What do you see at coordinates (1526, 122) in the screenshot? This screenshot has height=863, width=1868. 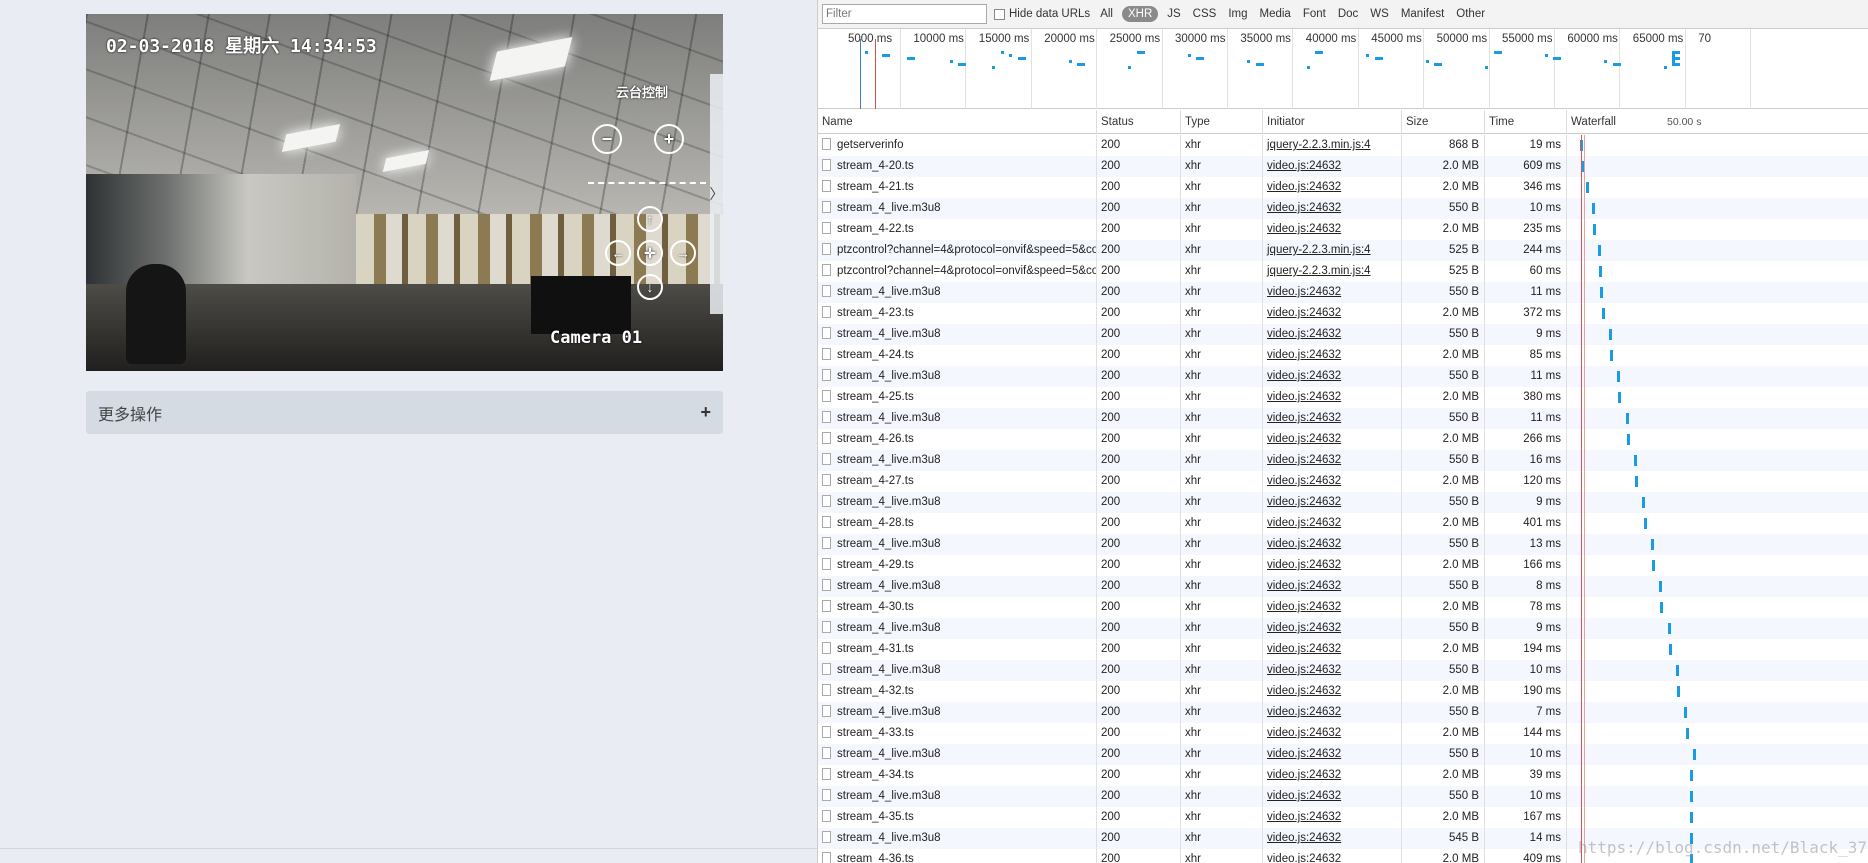 I see `column-header-time: Time` at bounding box center [1526, 122].